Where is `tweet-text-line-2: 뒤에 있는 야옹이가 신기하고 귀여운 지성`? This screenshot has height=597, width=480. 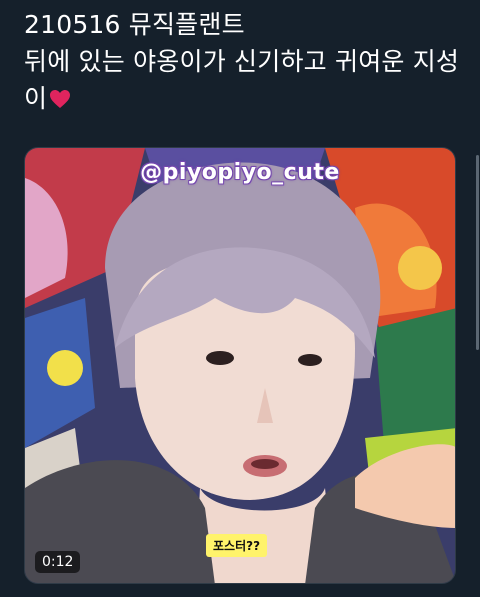
tweet-text-line-2: 뒤에 있는 야옹이가 신기하고 귀여운 지성 is located at coordinates (242, 61).